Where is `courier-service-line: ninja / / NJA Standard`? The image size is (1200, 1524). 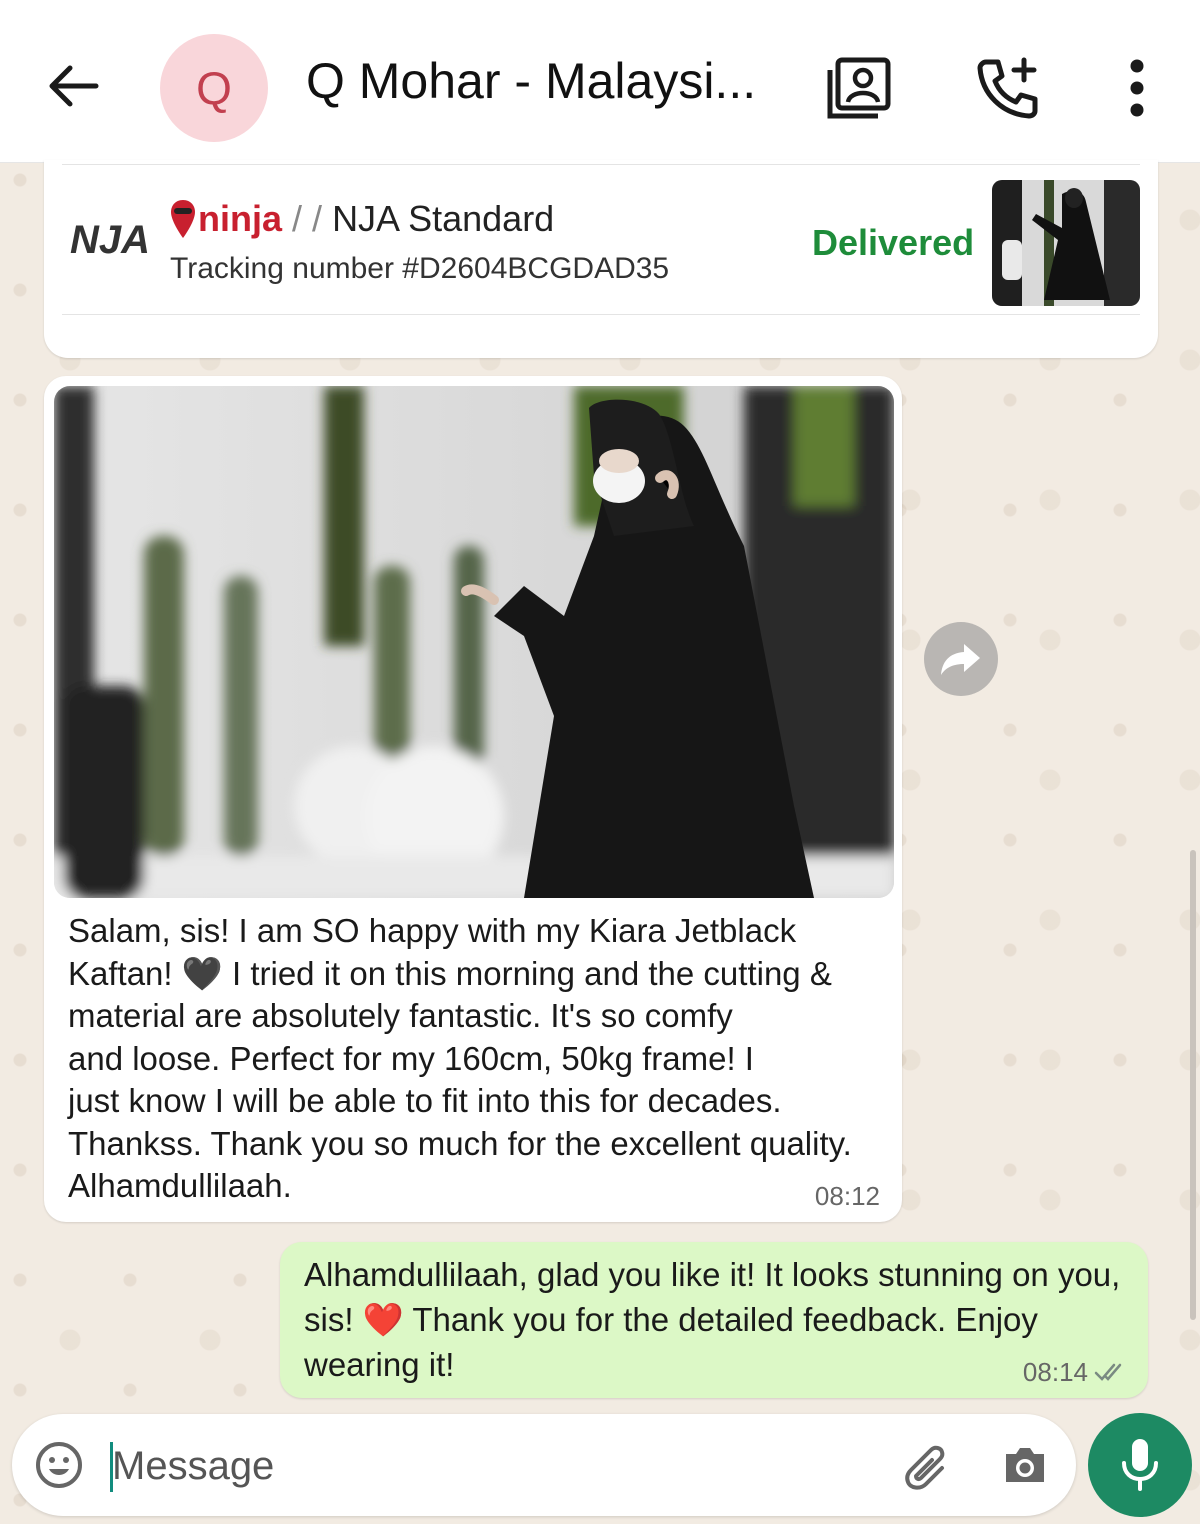 courier-service-line: ninja / / NJA Standard is located at coordinates (376, 219).